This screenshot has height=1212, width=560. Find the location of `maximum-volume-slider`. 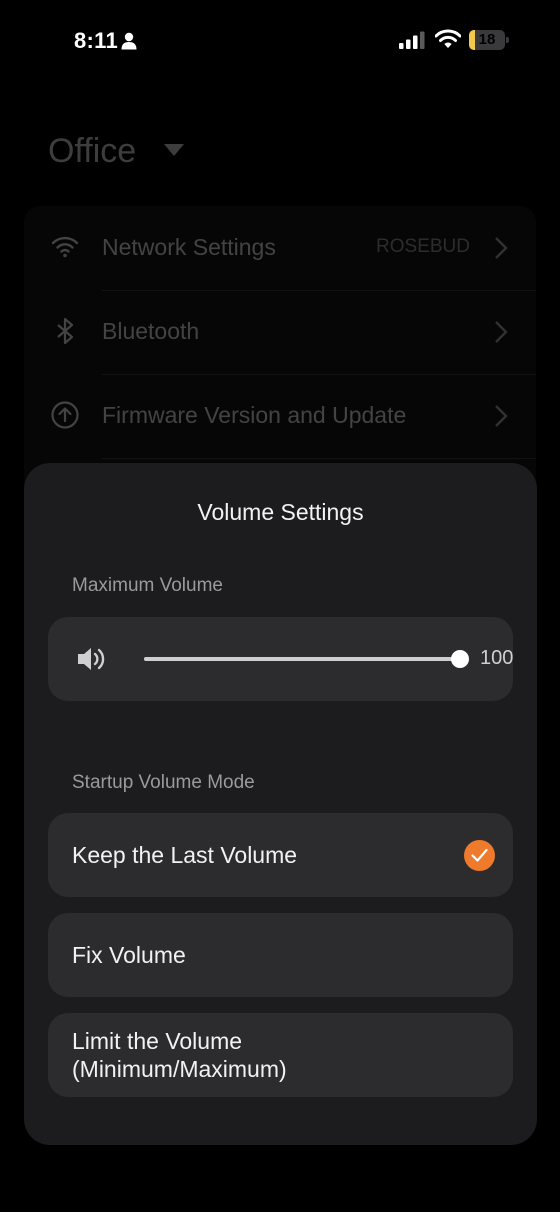

maximum-volume-slider is located at coordinates (306, 659).